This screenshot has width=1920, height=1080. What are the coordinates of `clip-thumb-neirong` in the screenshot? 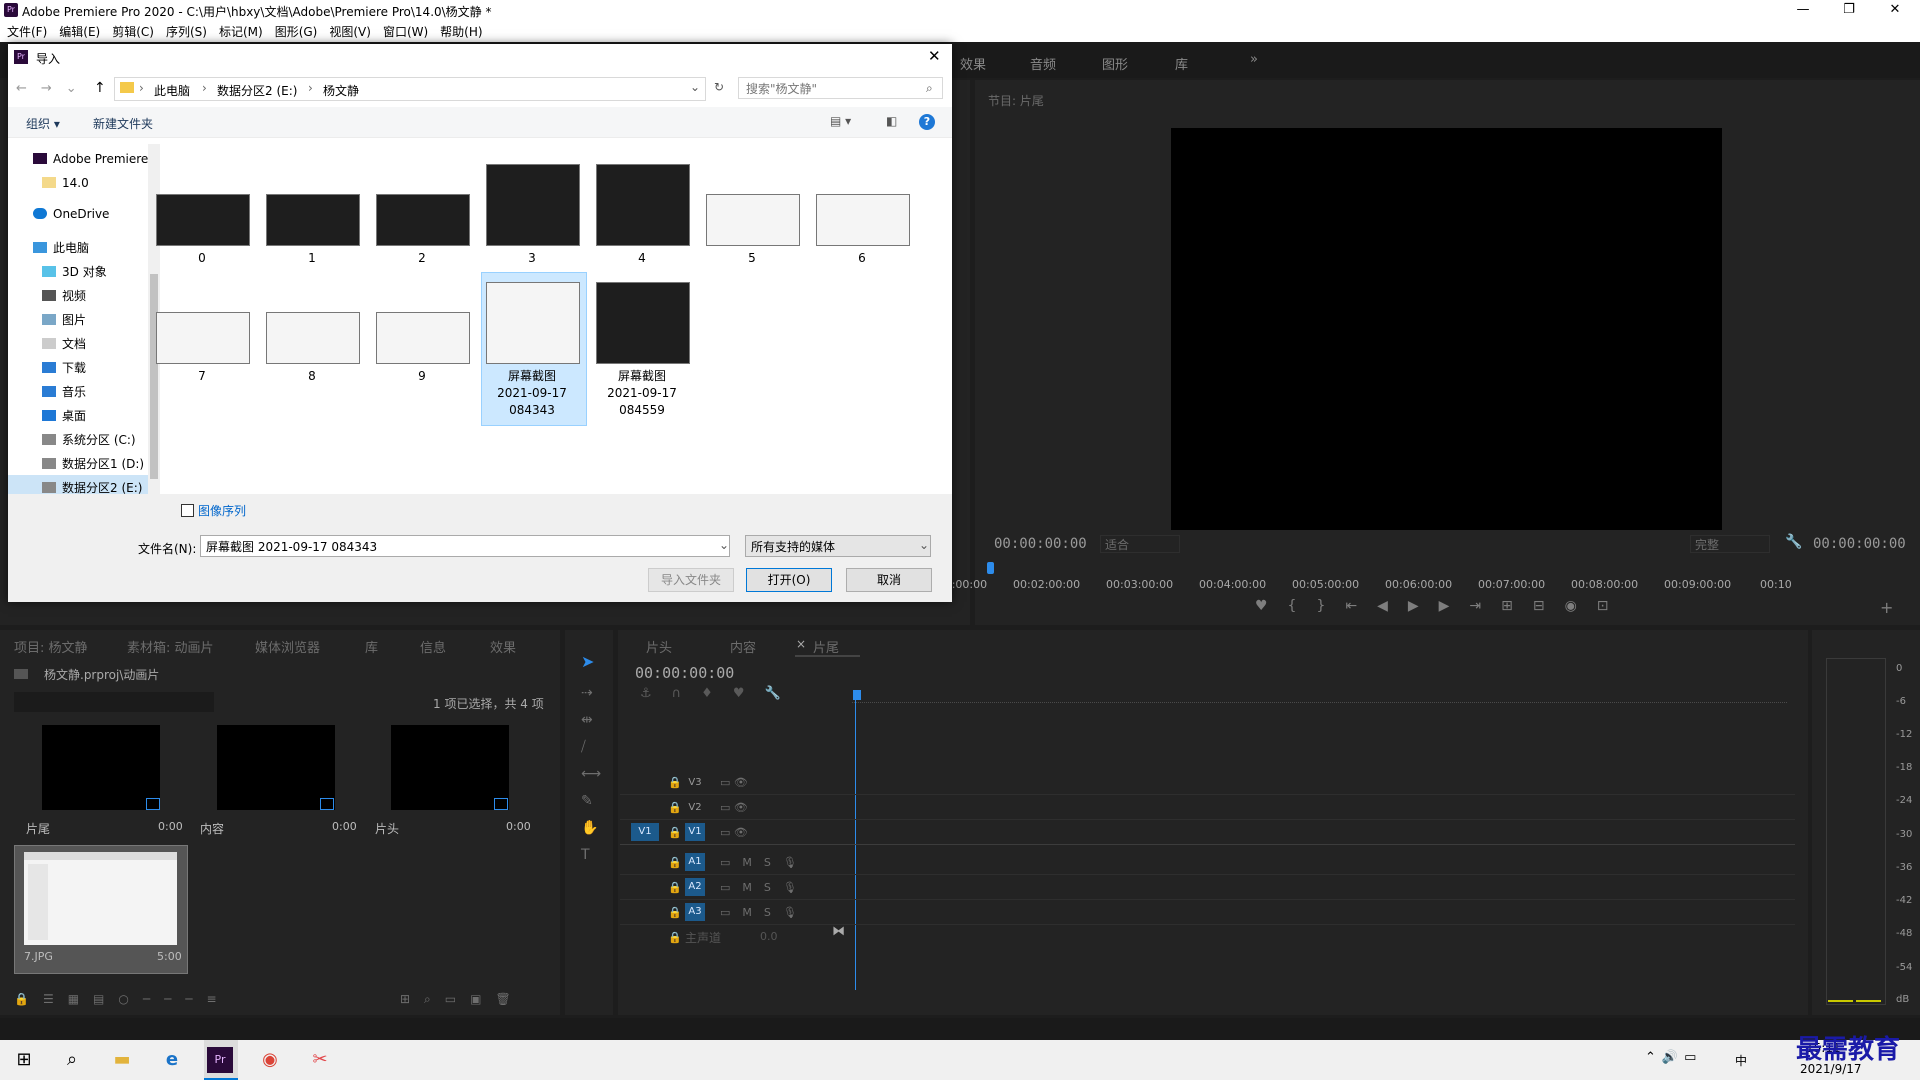 It's located at (276, 767).